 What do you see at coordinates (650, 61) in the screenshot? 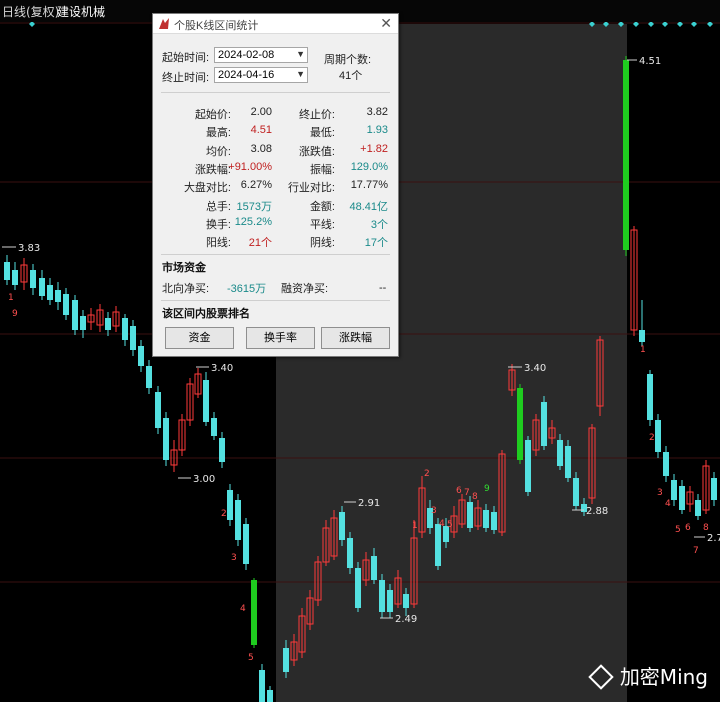
I see `label-4-51: 4.51` at bounding box center [650, 61].